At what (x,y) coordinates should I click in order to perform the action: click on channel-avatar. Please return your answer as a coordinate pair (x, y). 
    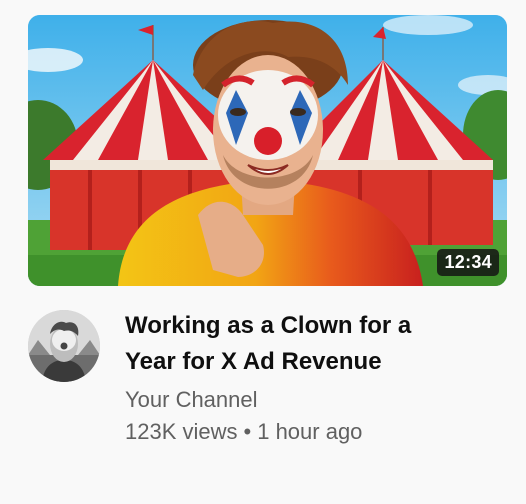
    Looking at the image, I should click on (64, 346).